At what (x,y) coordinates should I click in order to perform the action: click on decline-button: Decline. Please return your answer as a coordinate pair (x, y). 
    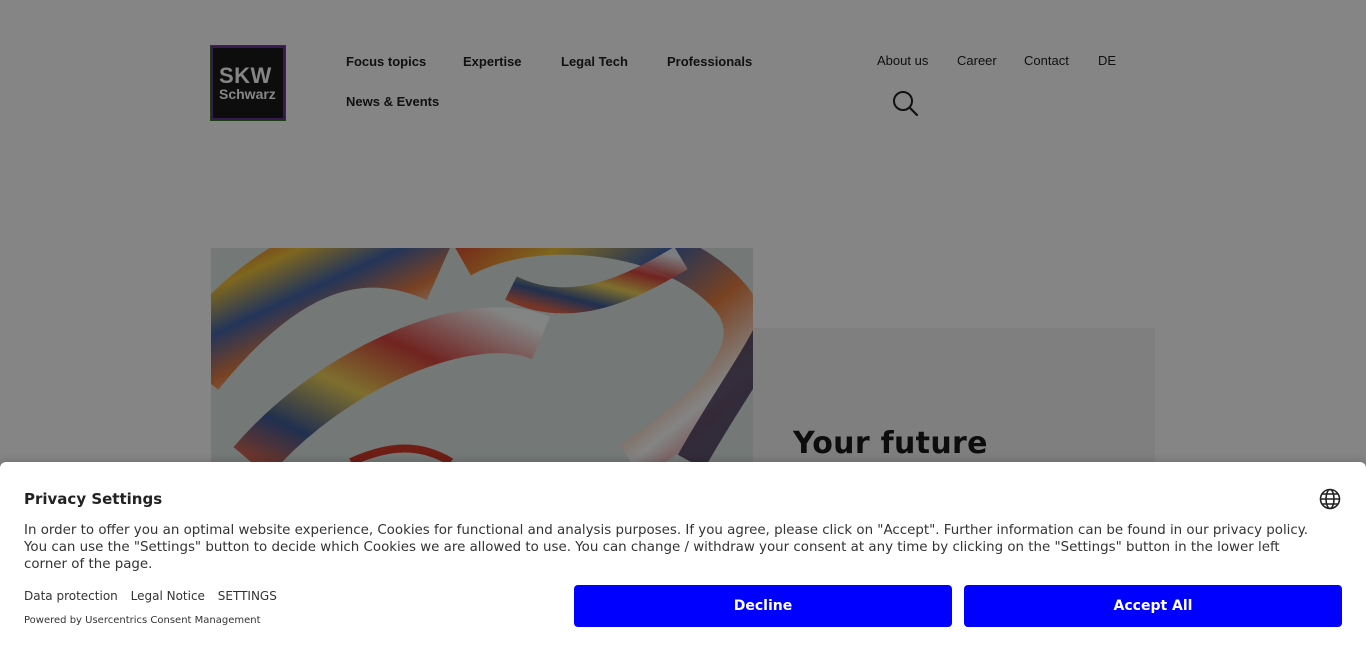
    Looking at the image, I should click on (763, 606).